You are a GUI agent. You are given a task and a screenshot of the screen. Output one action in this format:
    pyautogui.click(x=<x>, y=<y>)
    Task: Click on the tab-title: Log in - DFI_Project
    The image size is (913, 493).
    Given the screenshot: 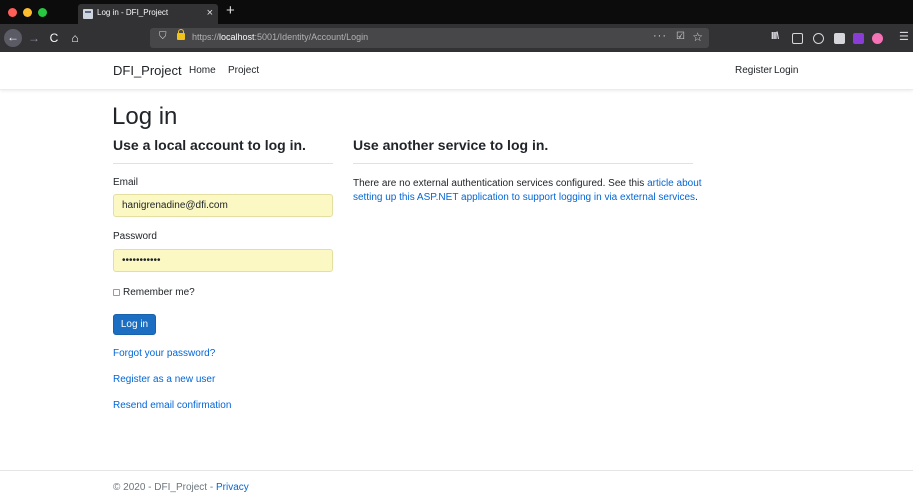 What is the action you would take?
    pyautogui.click(x=133, y=12)
    